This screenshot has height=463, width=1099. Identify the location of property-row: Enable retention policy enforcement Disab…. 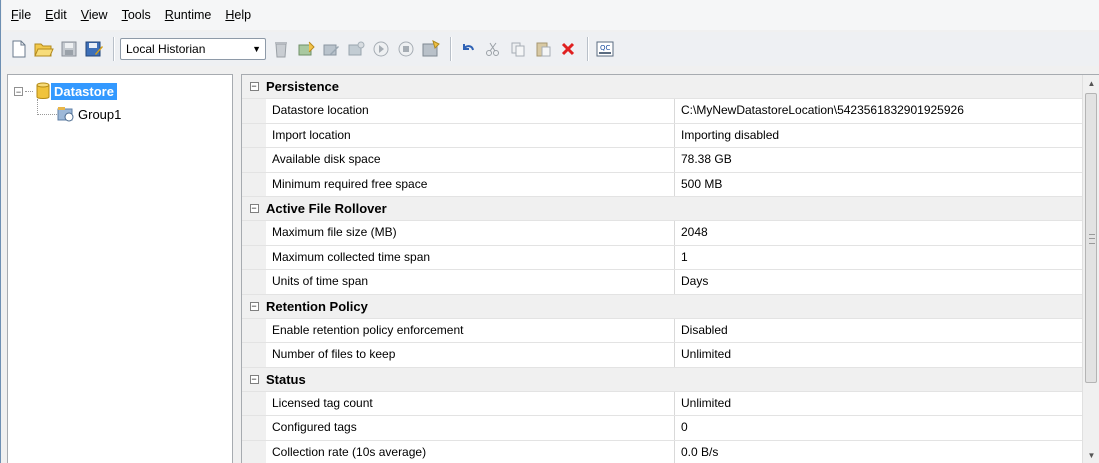
(663, 331).